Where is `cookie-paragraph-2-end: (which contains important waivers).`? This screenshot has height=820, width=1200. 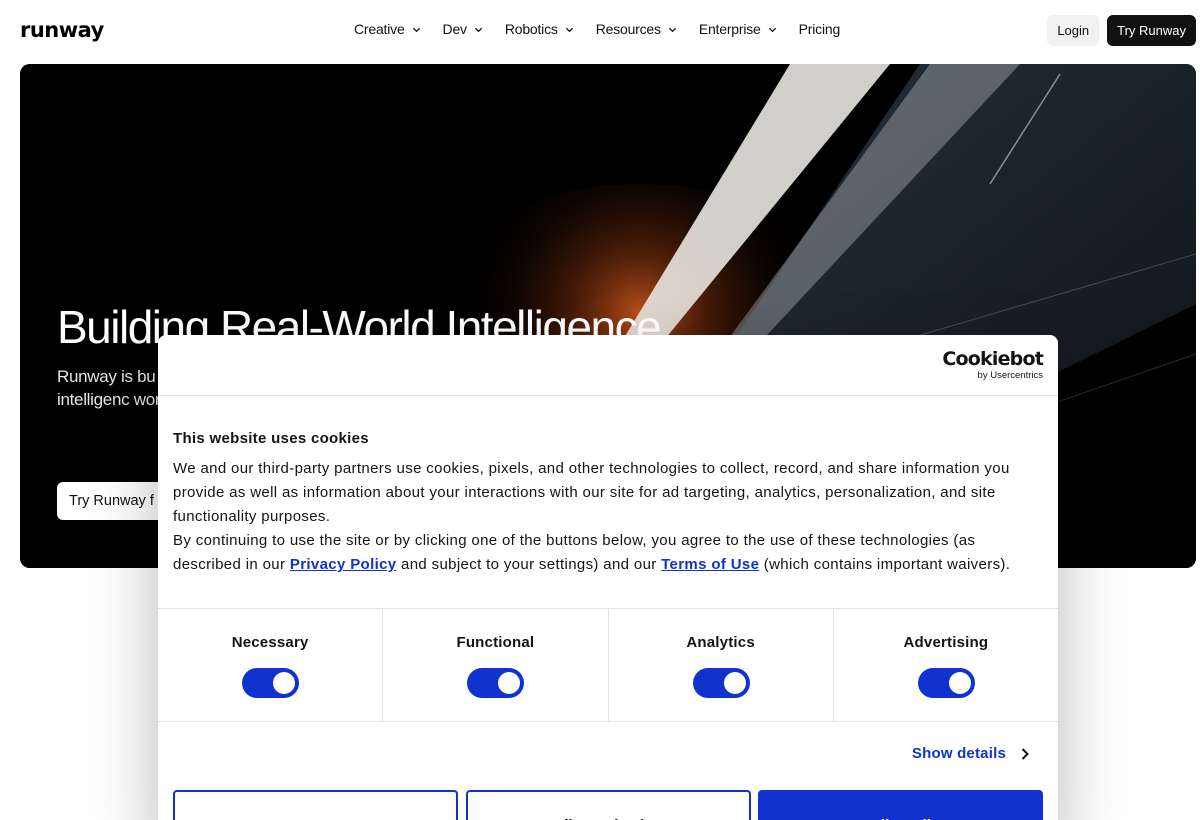
cookie-paragraph-2-end: (which contains important waivers). is located at coordinates (885, 564).